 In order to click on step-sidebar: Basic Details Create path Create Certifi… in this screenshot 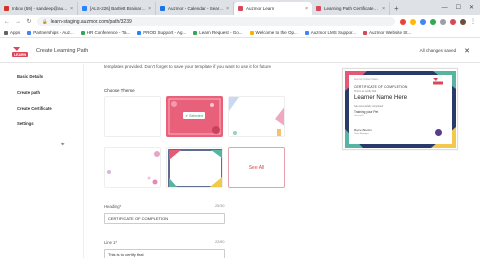, I will do `click(42, 161)`.